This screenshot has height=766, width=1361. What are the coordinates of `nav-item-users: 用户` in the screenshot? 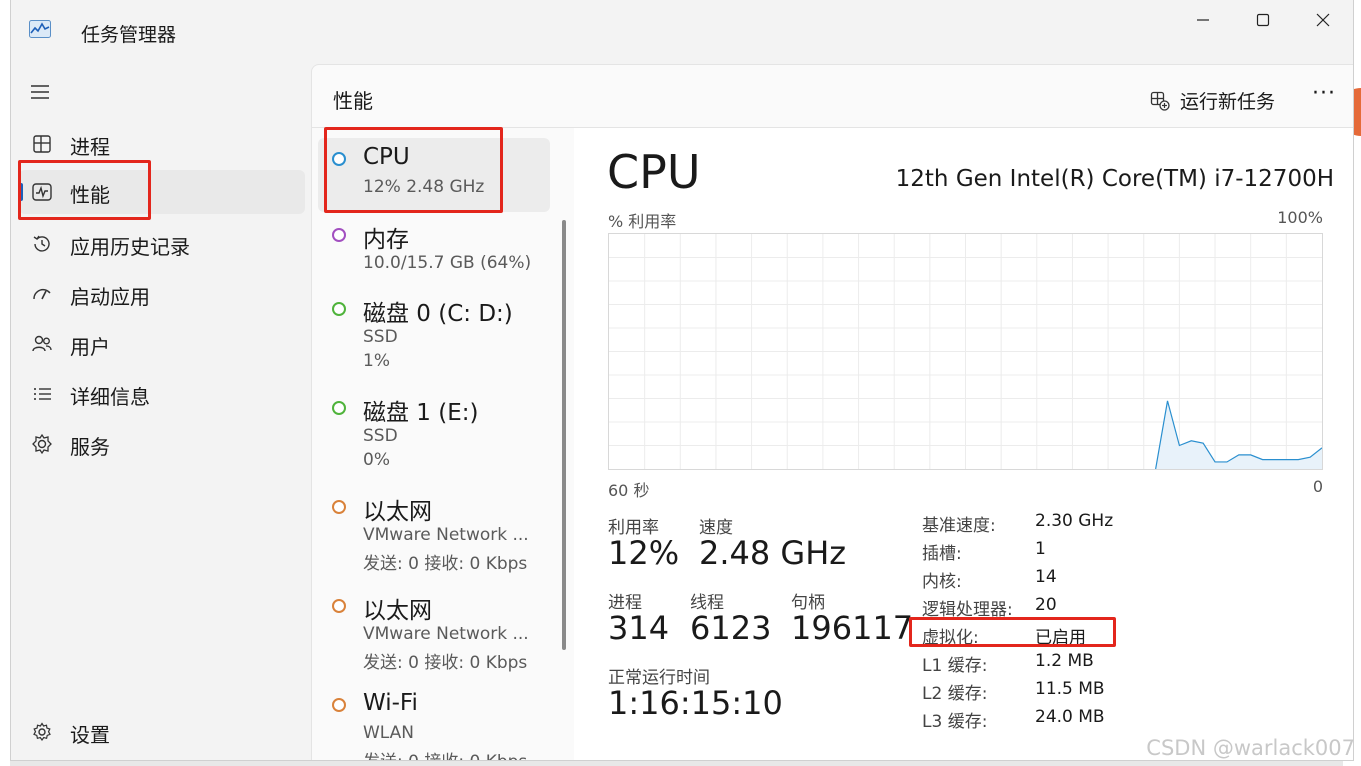 It's located at (162, 344).